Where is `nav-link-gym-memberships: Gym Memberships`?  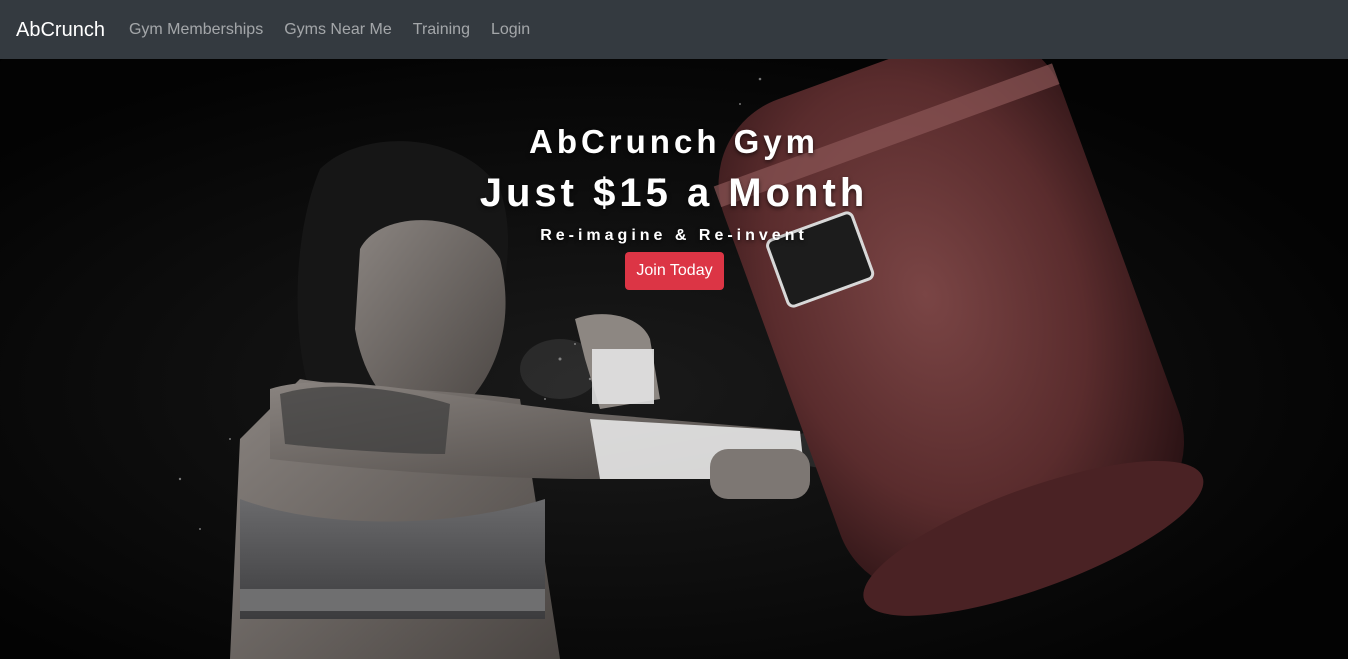
nav-link-gym-memberships: Gym Memberships is located at coordinates (201, 30).